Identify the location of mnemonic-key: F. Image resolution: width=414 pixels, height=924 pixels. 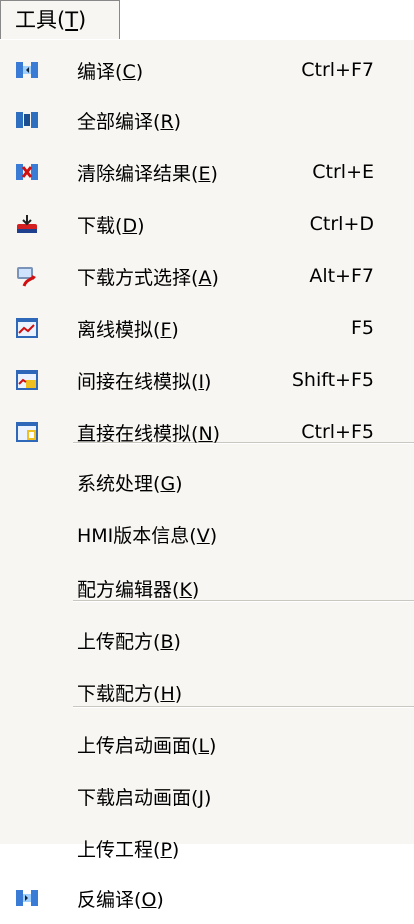
(166, 329).